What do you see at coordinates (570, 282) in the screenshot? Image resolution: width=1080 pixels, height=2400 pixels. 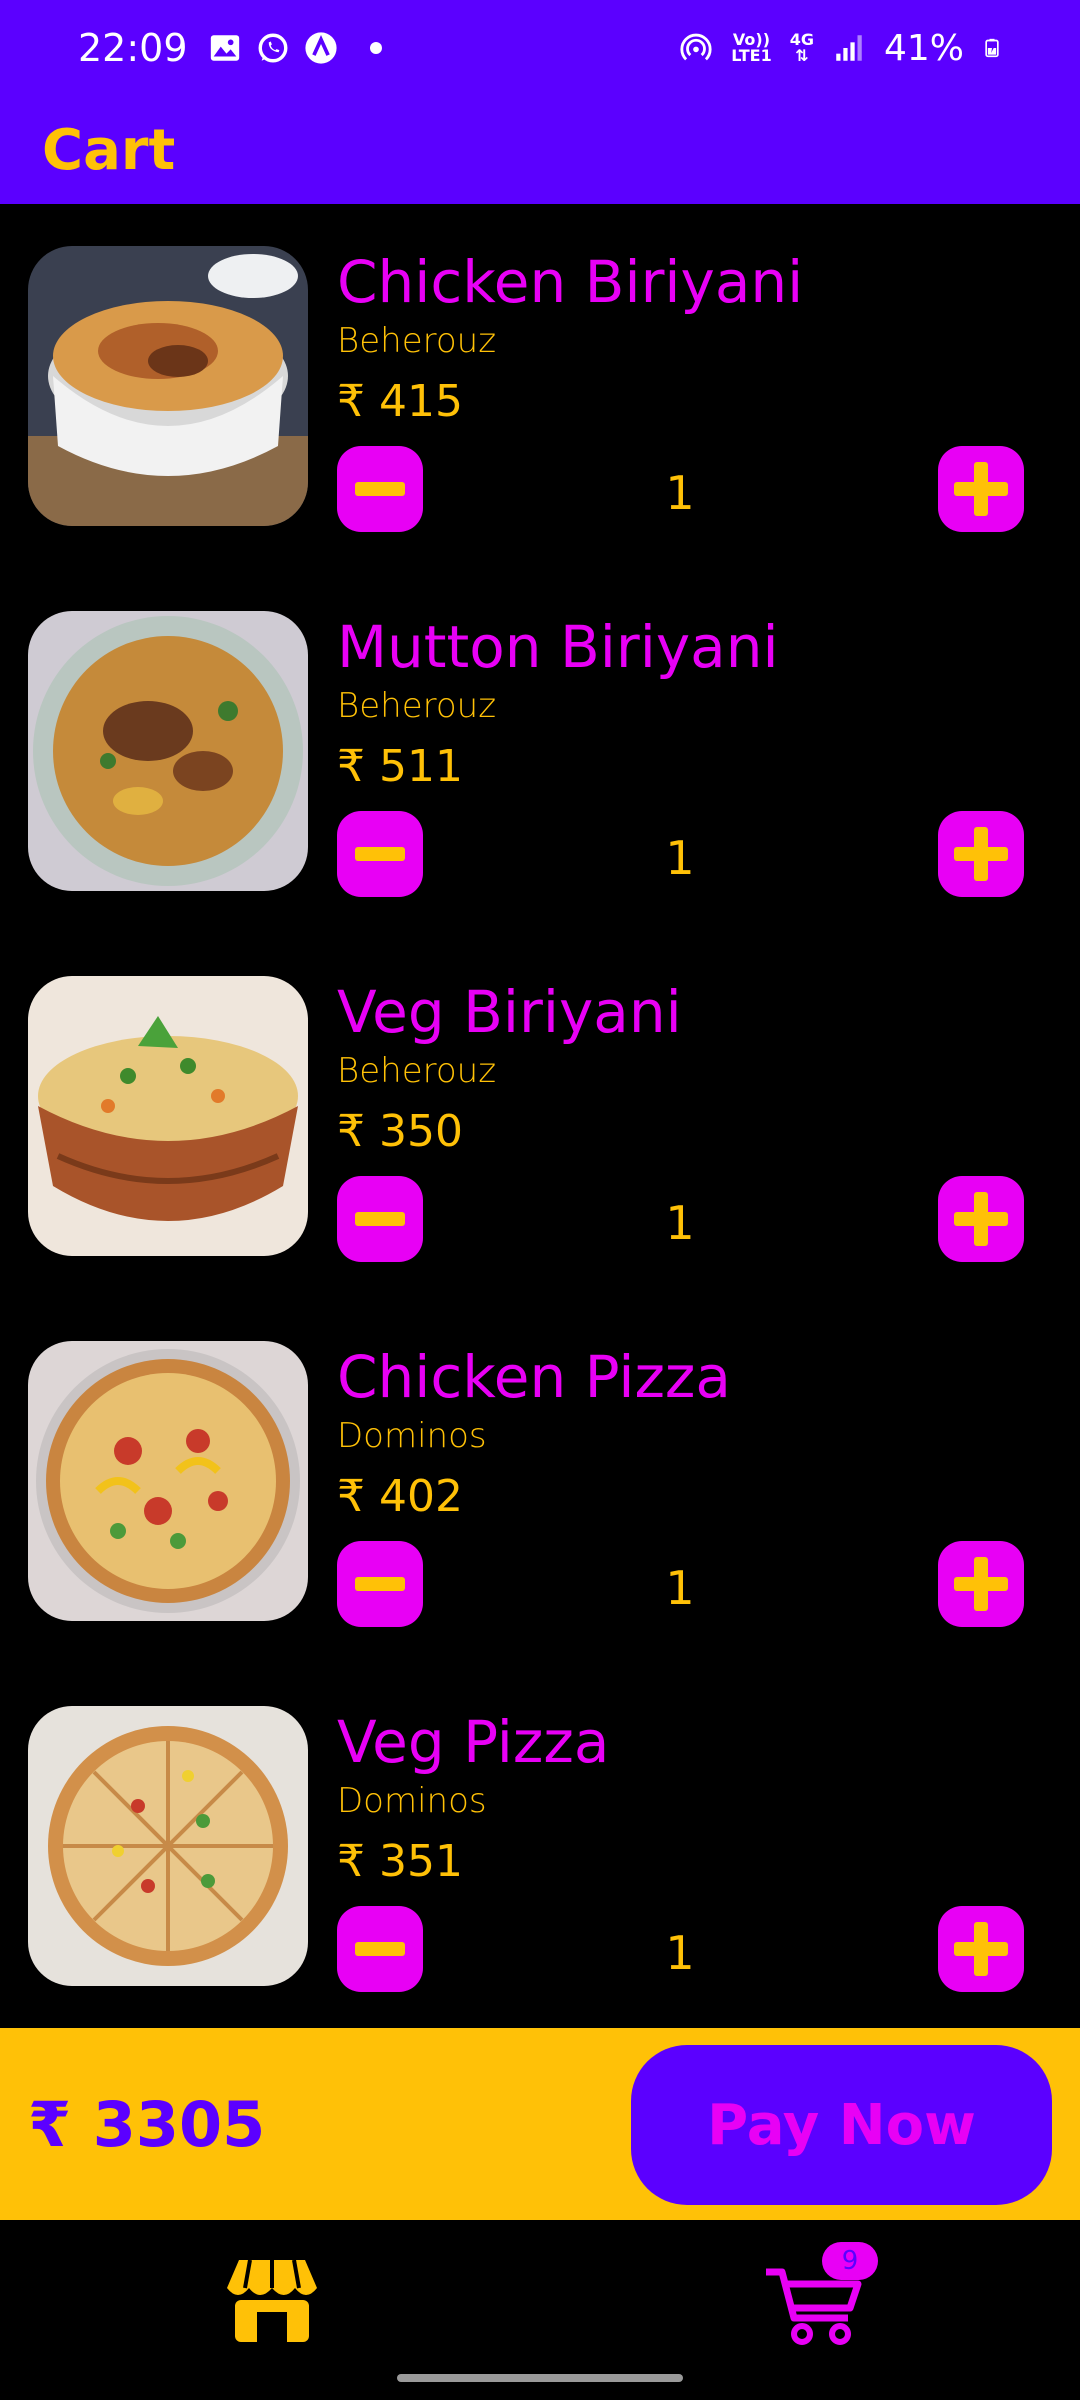 I see `item-name: Chicken Biriyani` at bounding box center [570, 282].